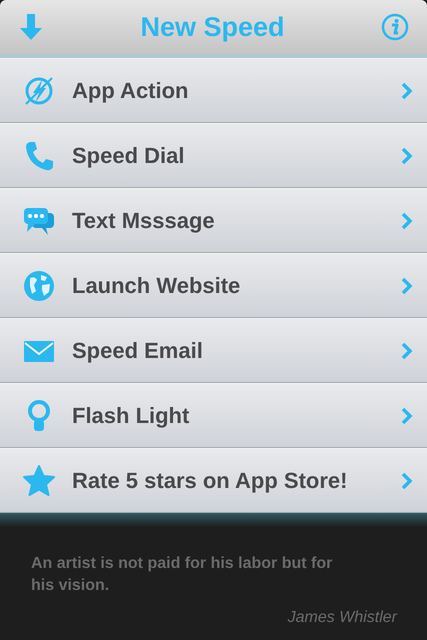  I want to click on screen-title: New Speed, so click(212, 27).